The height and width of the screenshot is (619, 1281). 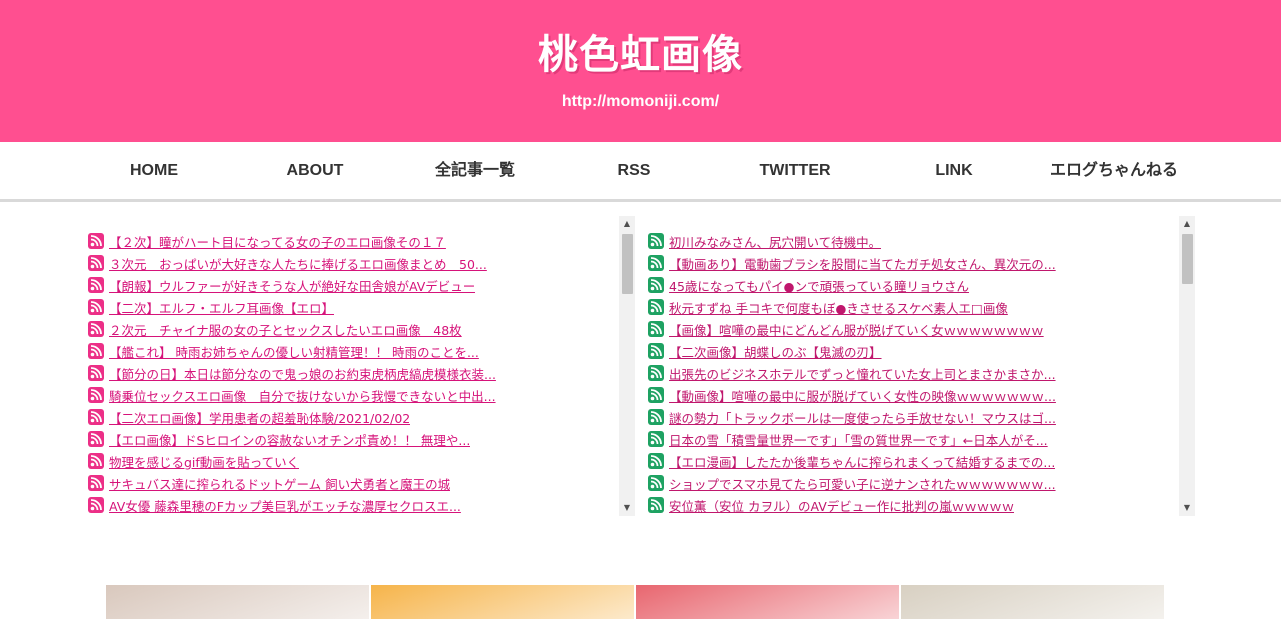 I want to click on feed-article-link: 【二次エロ画像】学用患者の超羞恥体験/2021/02/02, so click(x=259, y=417).